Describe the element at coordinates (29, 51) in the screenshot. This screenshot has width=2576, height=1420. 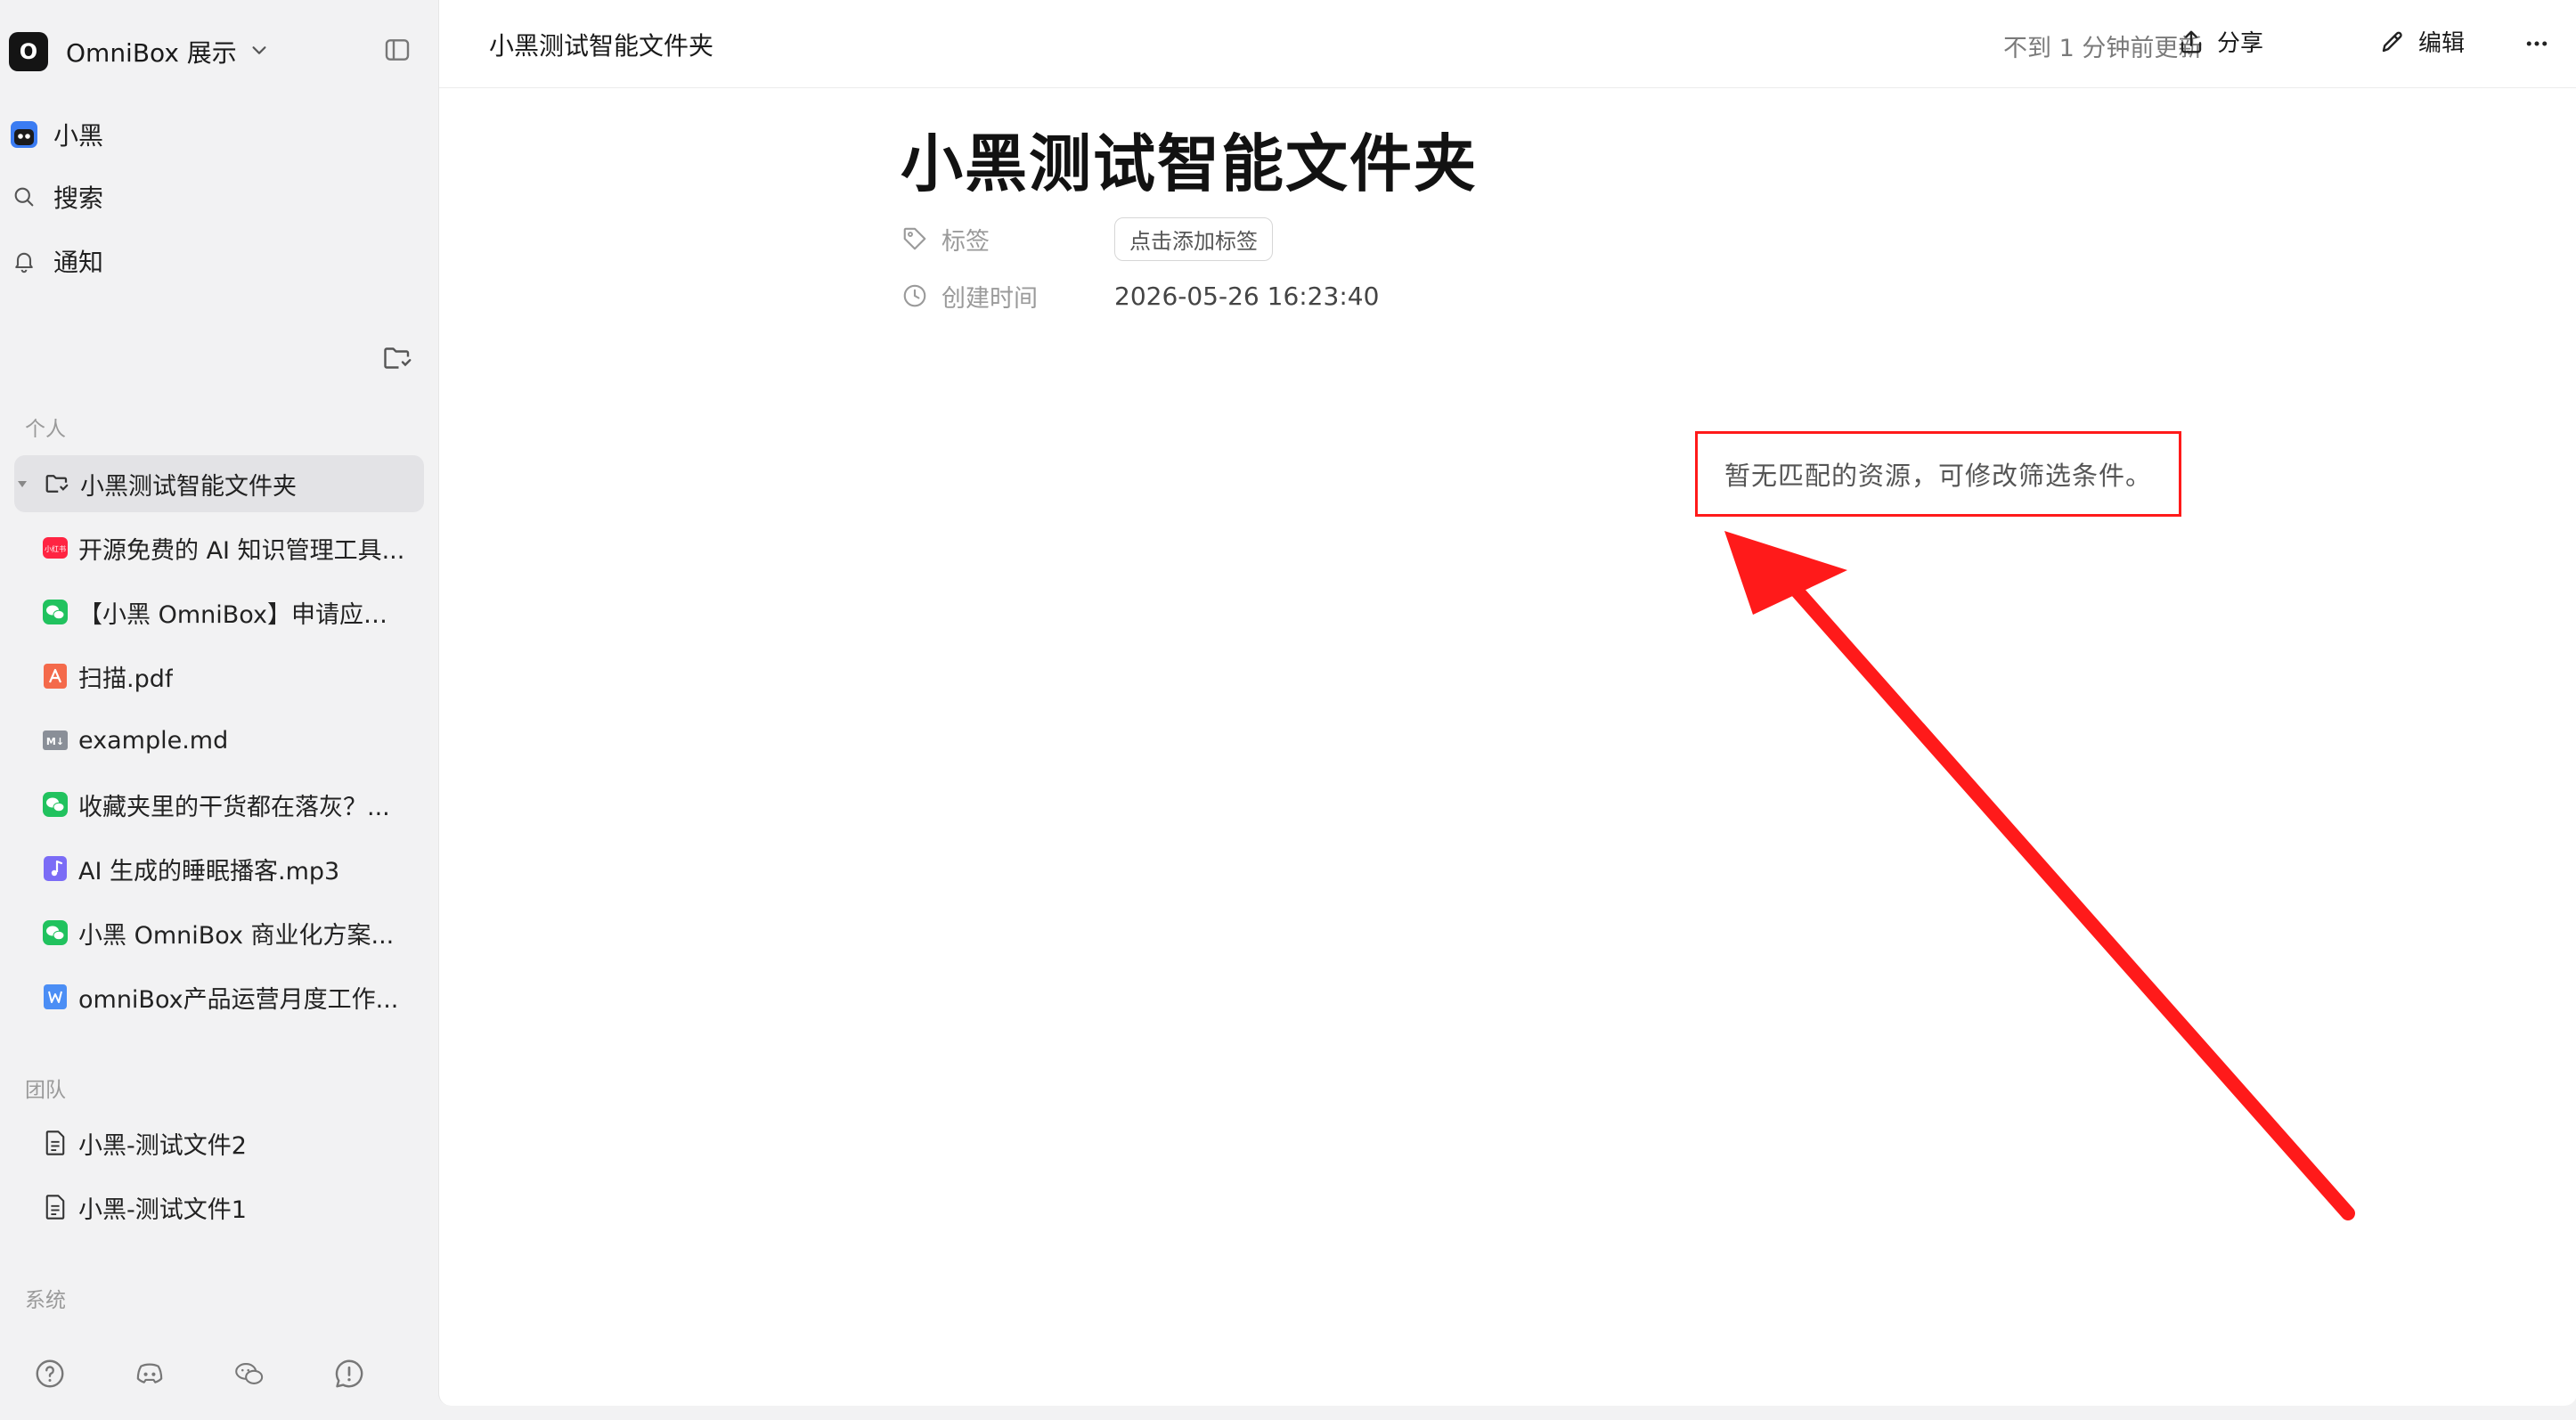
I see `workspace-logo: O` at that location.